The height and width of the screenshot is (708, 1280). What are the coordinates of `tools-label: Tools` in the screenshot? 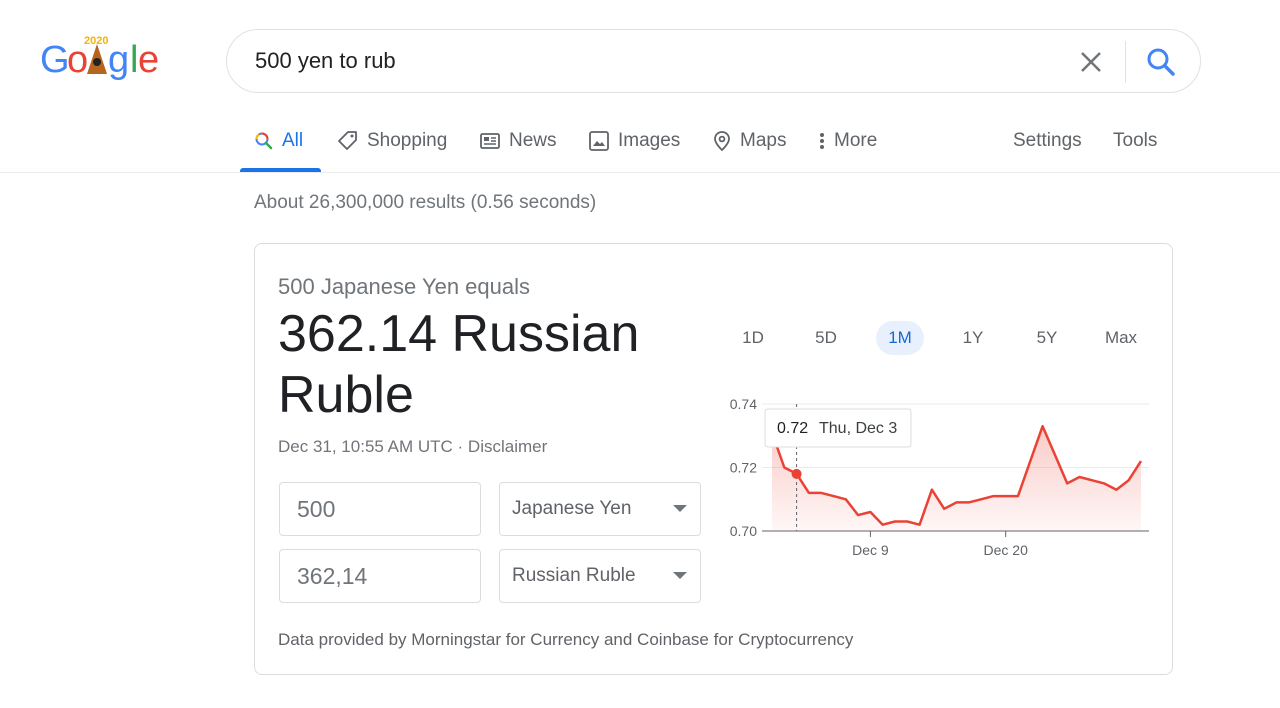 It's located at (1135, 140).